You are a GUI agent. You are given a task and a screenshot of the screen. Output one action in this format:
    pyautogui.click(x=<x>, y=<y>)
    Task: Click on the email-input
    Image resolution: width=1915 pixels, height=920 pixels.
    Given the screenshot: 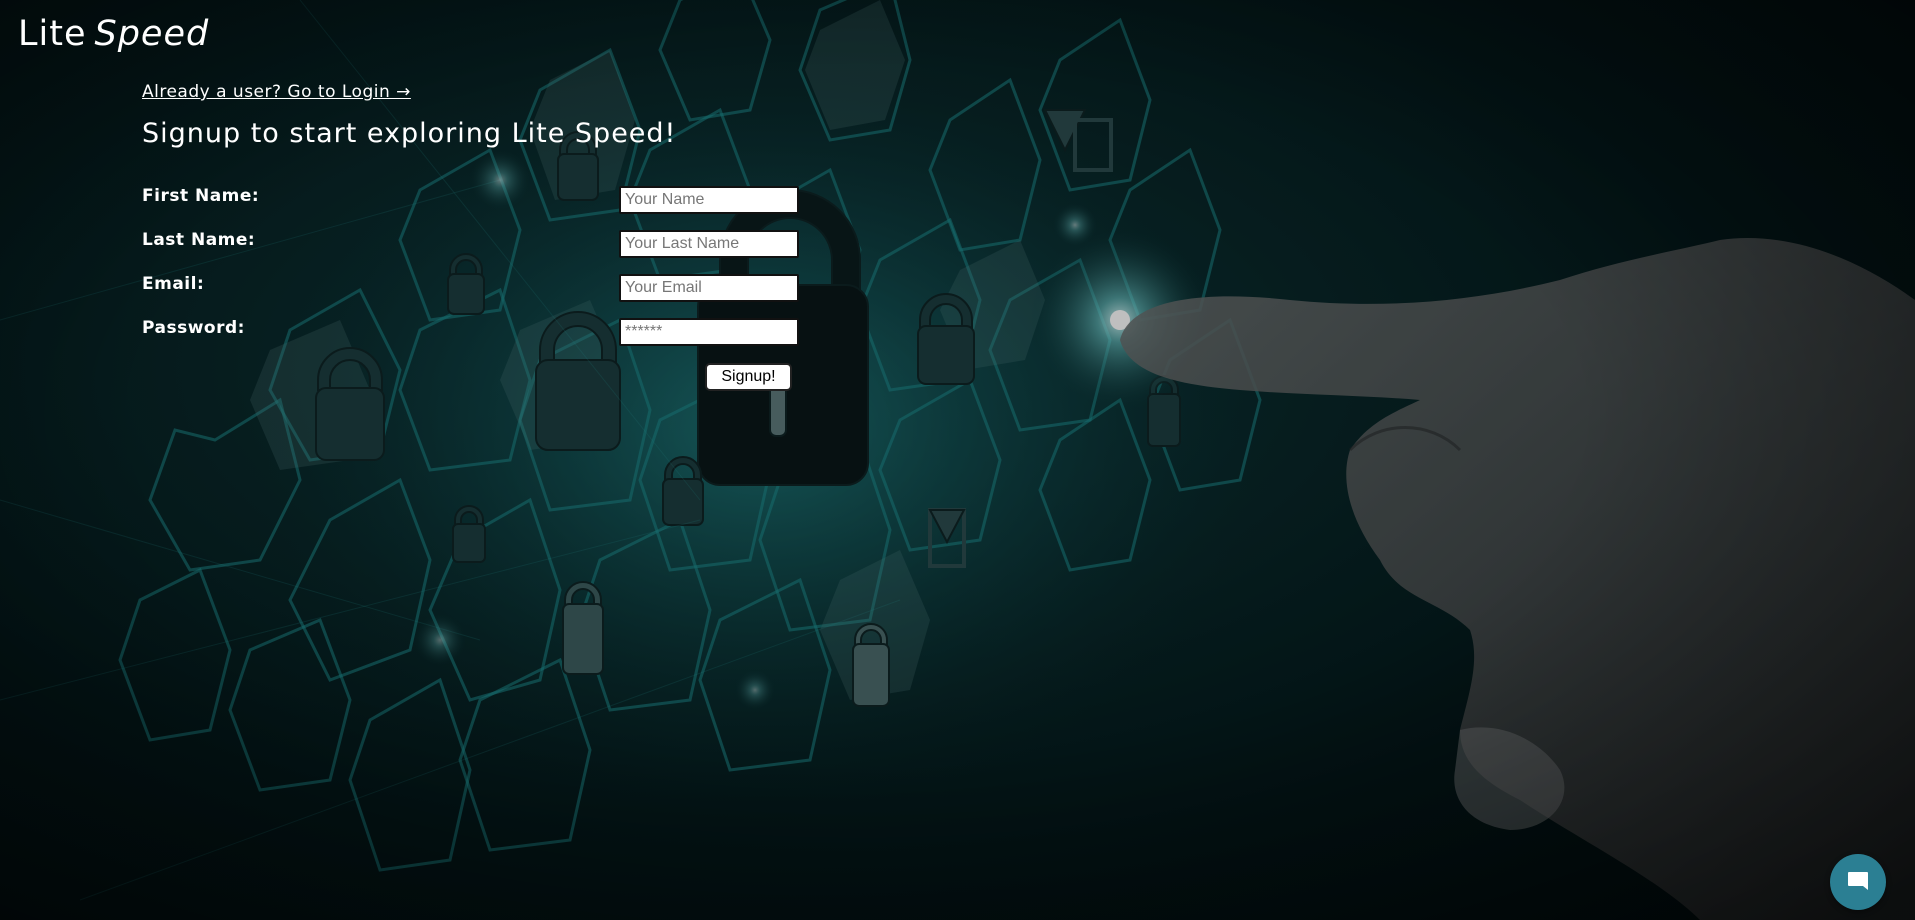 What is the action you would take?
    pyautogui.click(x=709, y=288)
    